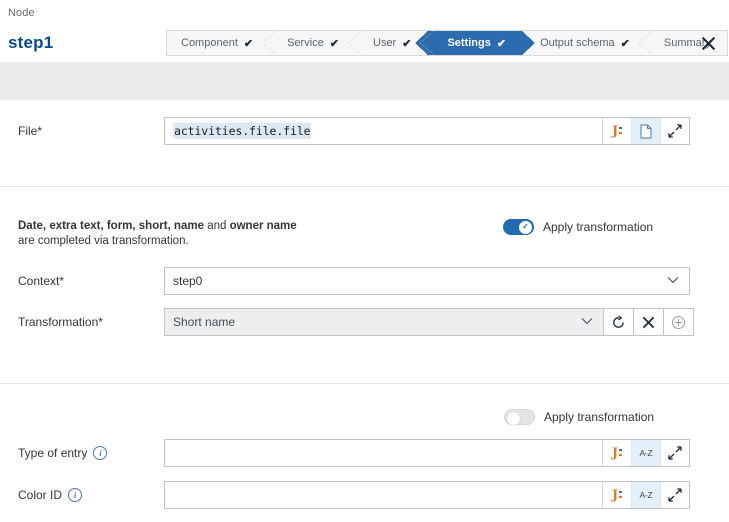 The image size is (729, 522). I want to click on type-of-entry-input-group: J A-Z, so click(427, 453).